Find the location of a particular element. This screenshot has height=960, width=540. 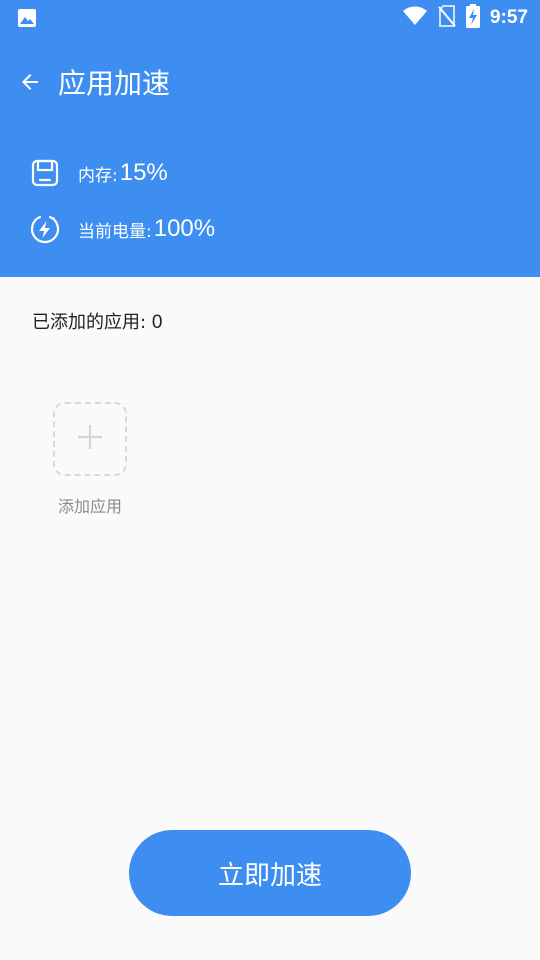

image-icon is located at coordinates (27, 18).